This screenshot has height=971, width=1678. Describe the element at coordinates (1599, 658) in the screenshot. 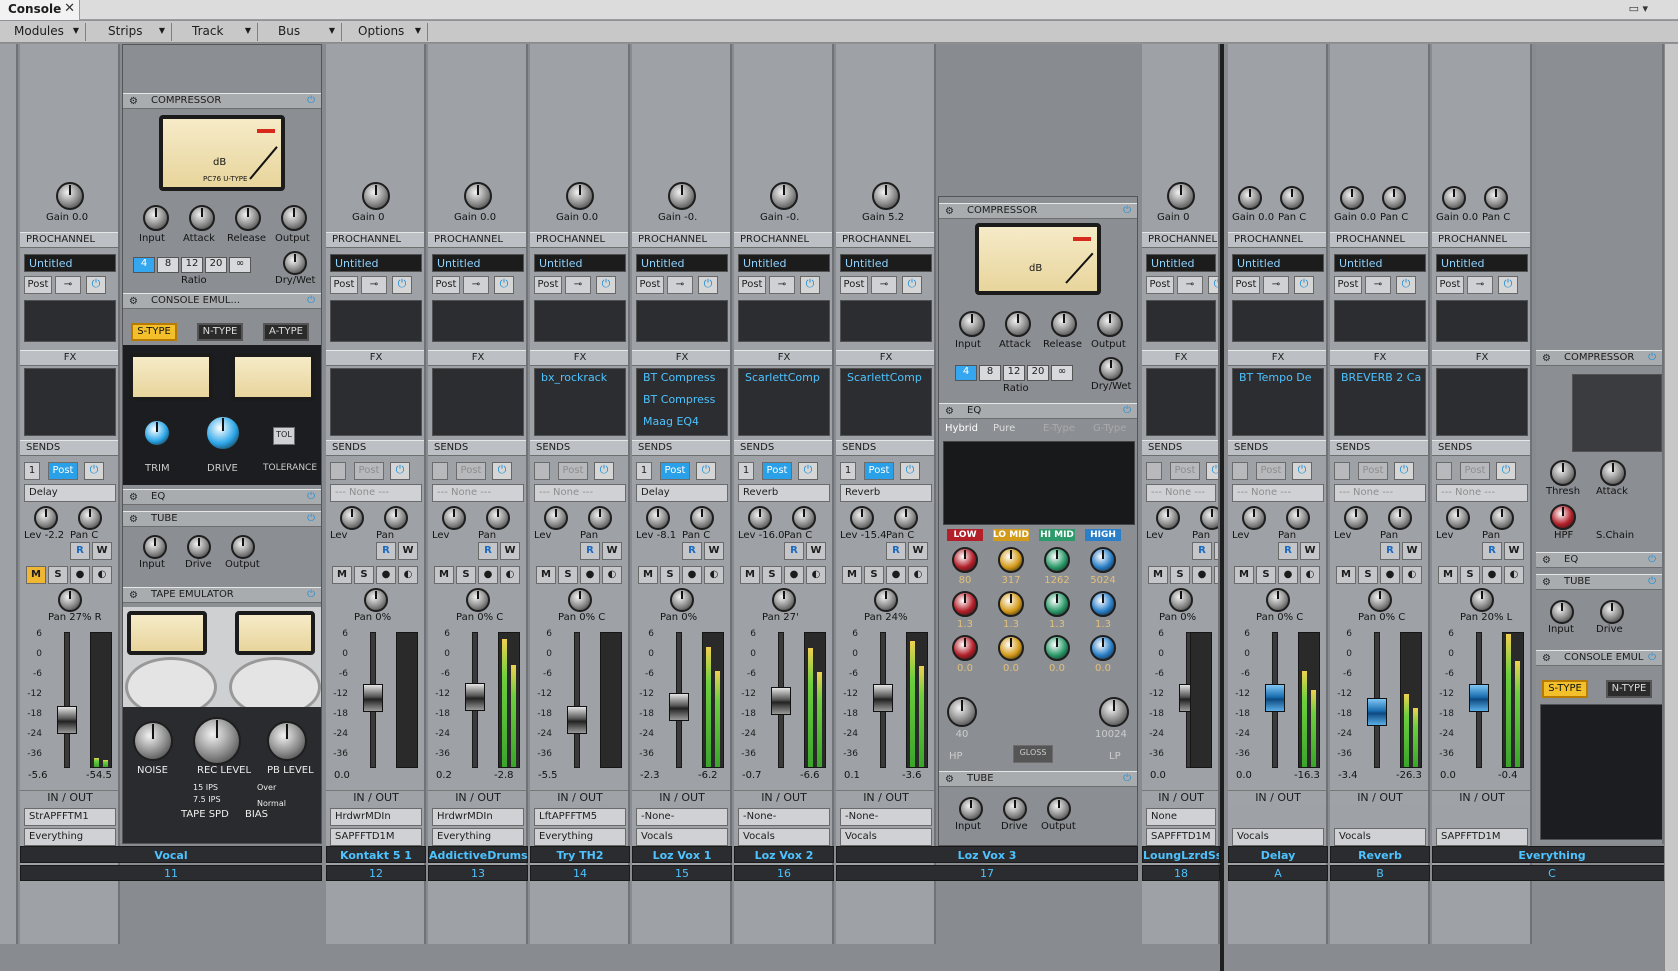

I see `console-emulator-header: CONSOLE EMUL ⚙ ⏻` at that location.